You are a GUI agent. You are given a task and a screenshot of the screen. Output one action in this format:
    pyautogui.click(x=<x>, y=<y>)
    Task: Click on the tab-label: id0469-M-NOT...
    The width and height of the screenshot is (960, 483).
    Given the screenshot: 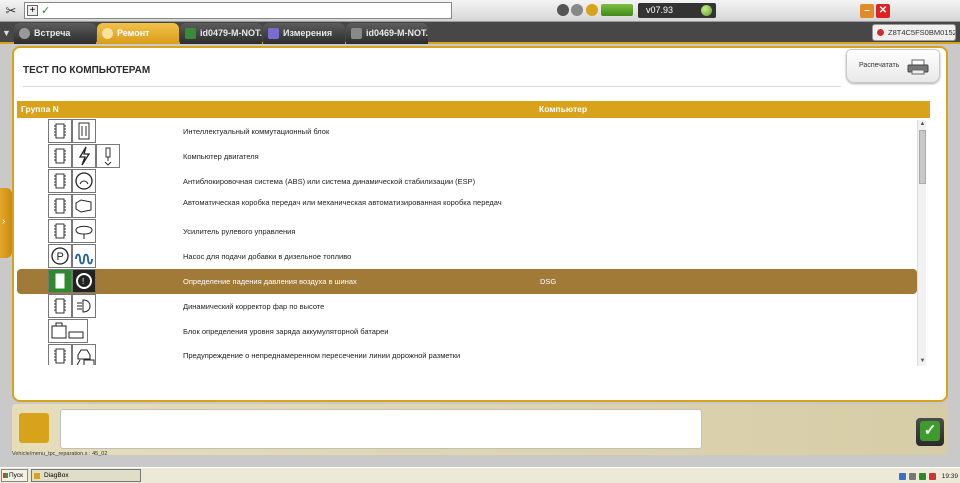 What is the action you would take?
    pyautogui.click(x=397, y=33)
    